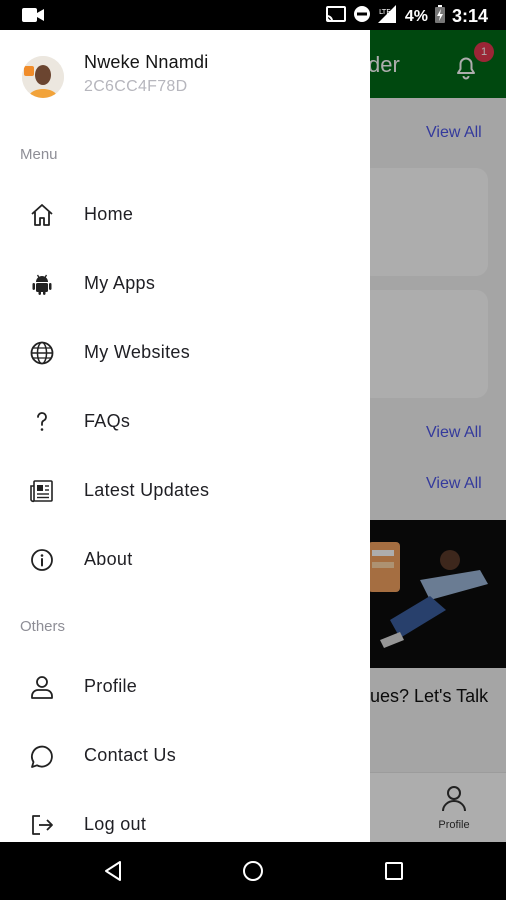  I want to click on battery-icon, so click(439, 16).